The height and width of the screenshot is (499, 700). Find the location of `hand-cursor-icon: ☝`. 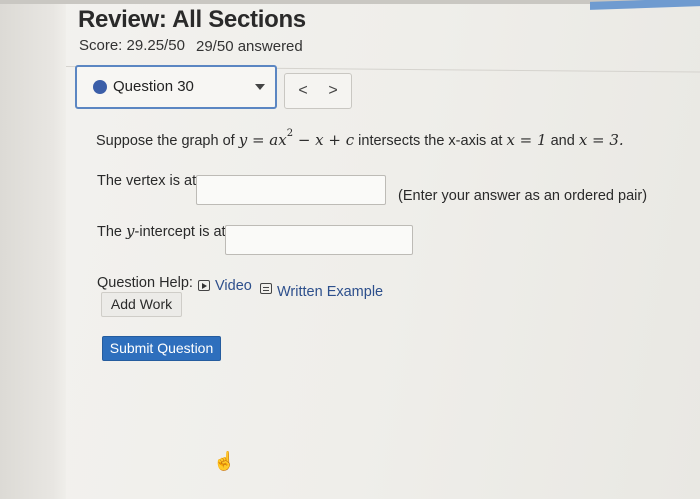

hand-cursor-icon: ☝ is located at coordinates (224, 461).